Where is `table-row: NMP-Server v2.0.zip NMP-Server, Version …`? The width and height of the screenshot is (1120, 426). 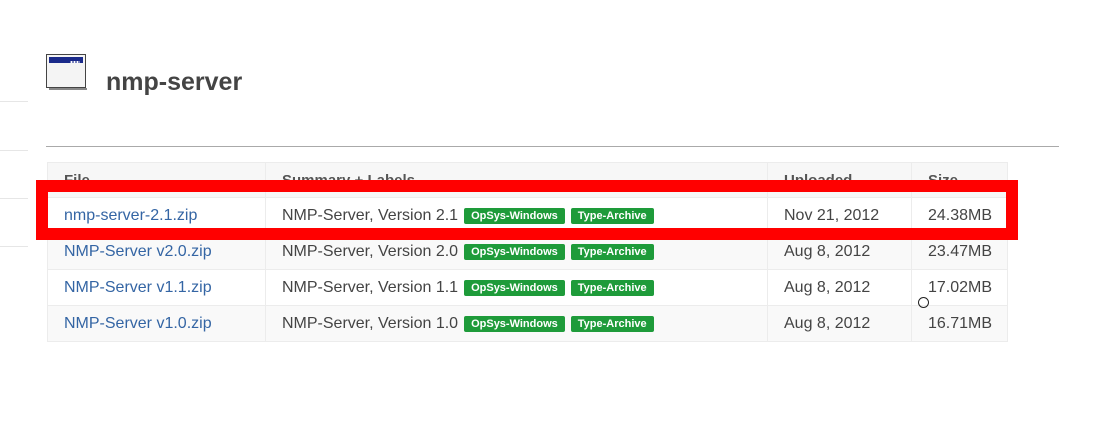 table-row: NMP-Server v2.0.zip NMP-Server, Version … is located at coordinates (527, 251).